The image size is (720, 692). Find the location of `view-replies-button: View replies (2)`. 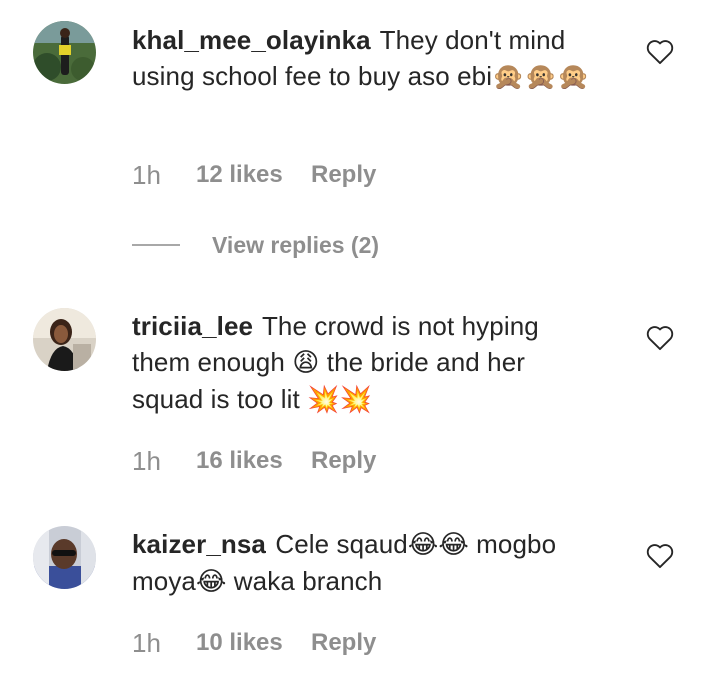

view-replies-button: View replies (2) is located at coordinates (255, 245).